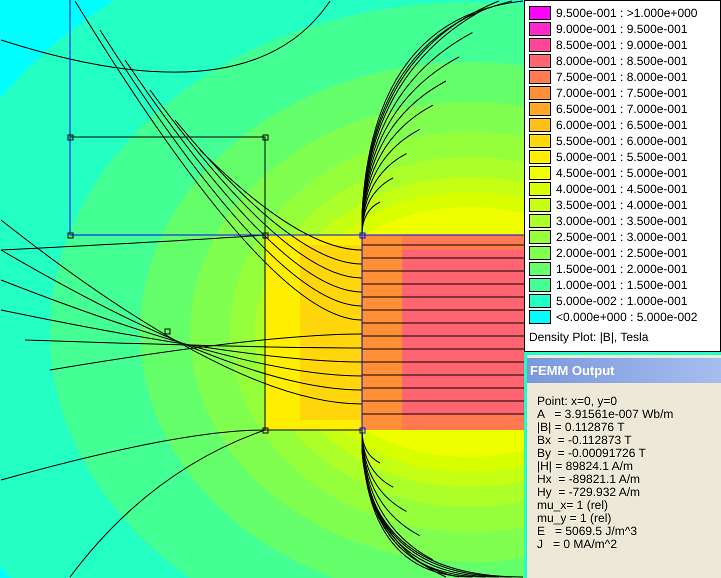  What do you see at coordinates (585, 466) in the screenshot?
I see `output-line: |H| = 89824.1 A/m` at bounding box center [585, 466].